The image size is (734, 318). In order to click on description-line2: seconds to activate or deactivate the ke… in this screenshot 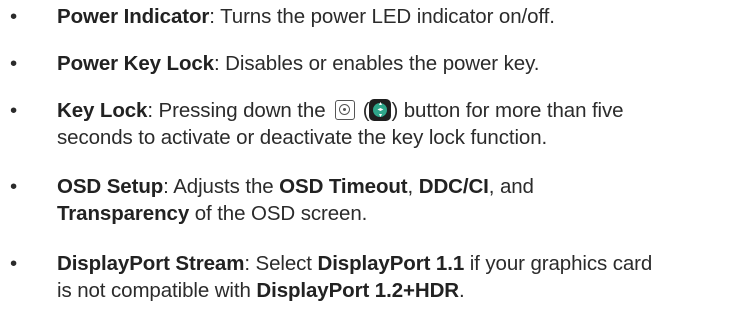, I will do `click(302, 137)`.